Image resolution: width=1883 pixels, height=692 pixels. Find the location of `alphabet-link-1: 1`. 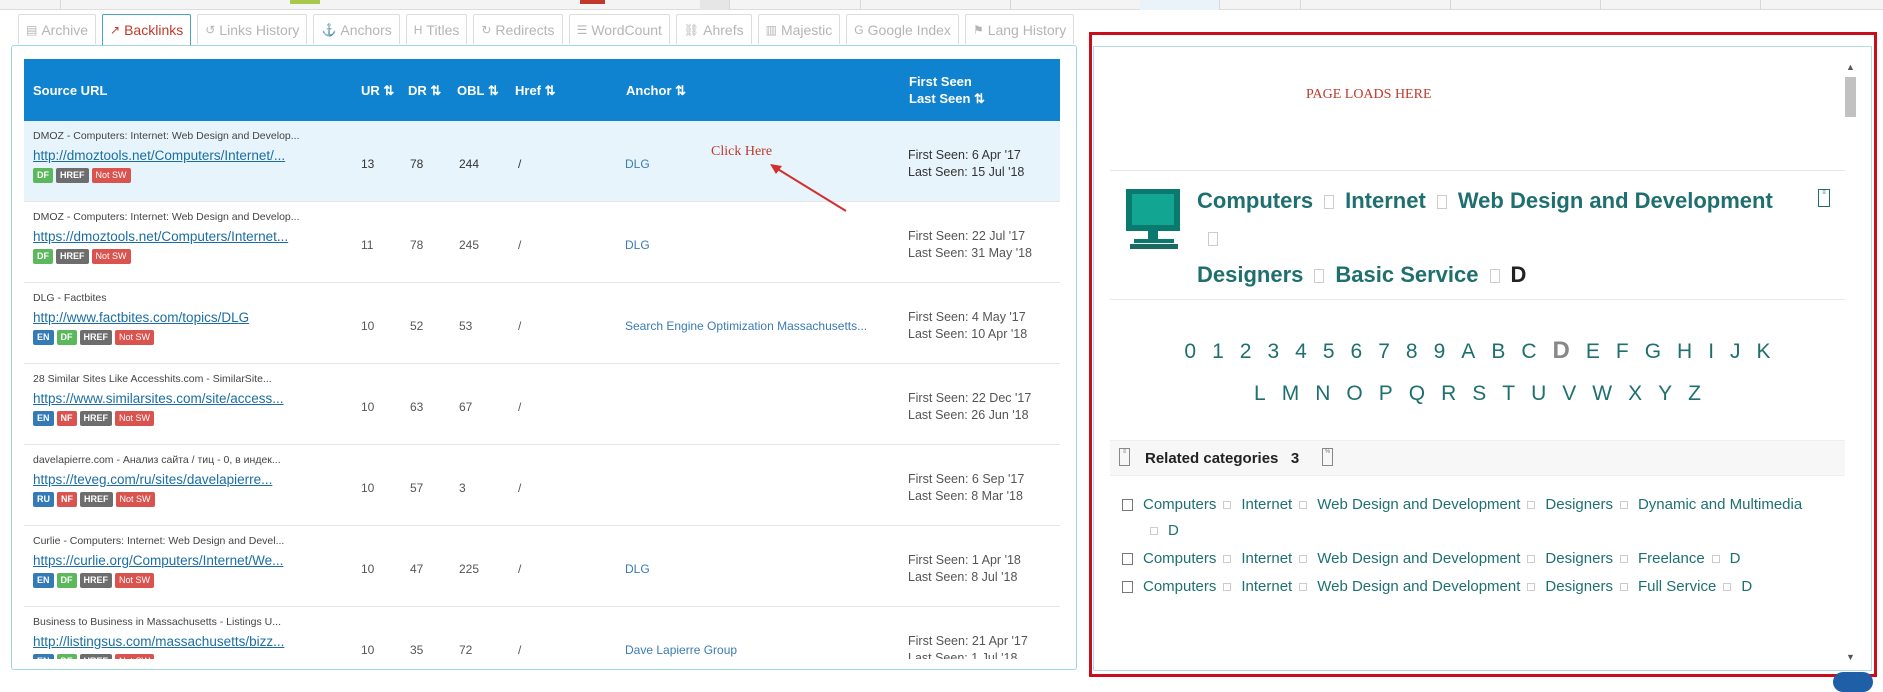

alphabet-link-1: 1 is located at coordinates (1218, 352).